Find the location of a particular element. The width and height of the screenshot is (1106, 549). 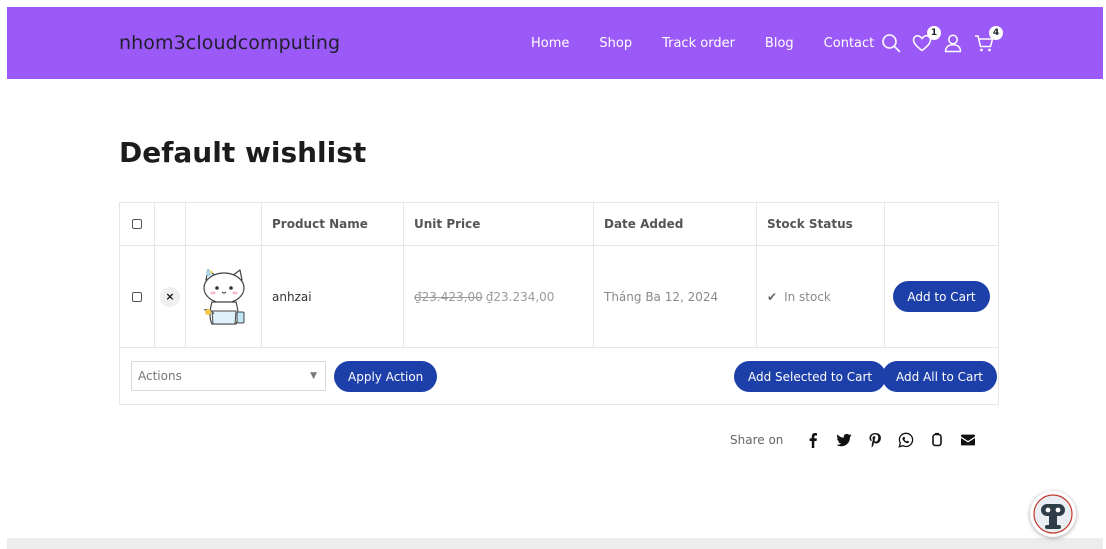

actions-select-value: Actions is located at coordinates (160, 376).